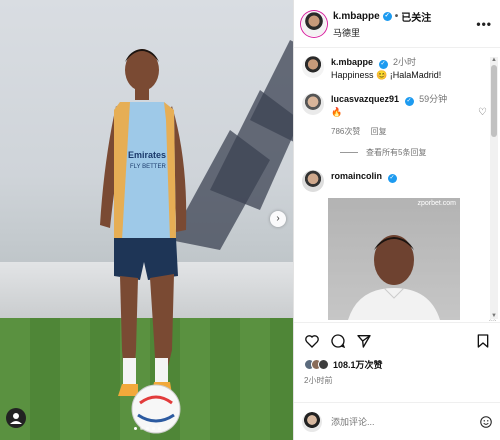  What do you see at coordinates (278, 219) in the screenshot?
I see `chevron-right-icon: ›` at bounding box center [278, 219].